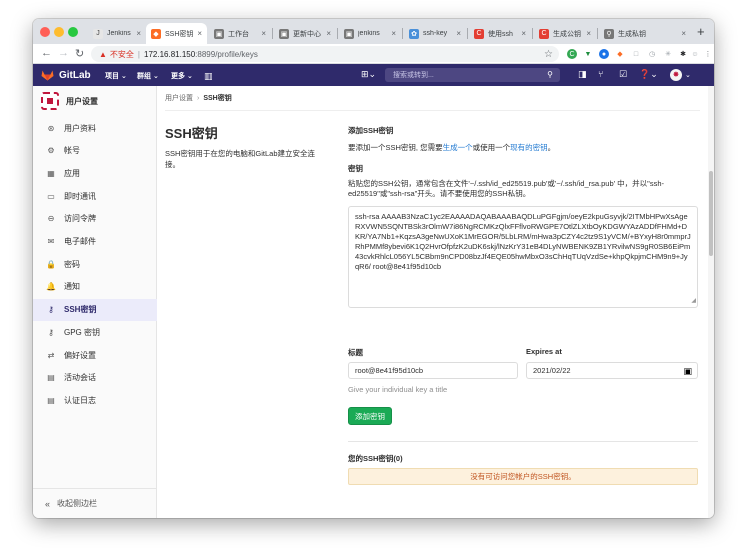 The height and width of the screenshot is (557, 746). Describe the element at coordinates (95, 264) in the screenshot. I see `sidebar-item-lock: 🔒 密码` at that location.